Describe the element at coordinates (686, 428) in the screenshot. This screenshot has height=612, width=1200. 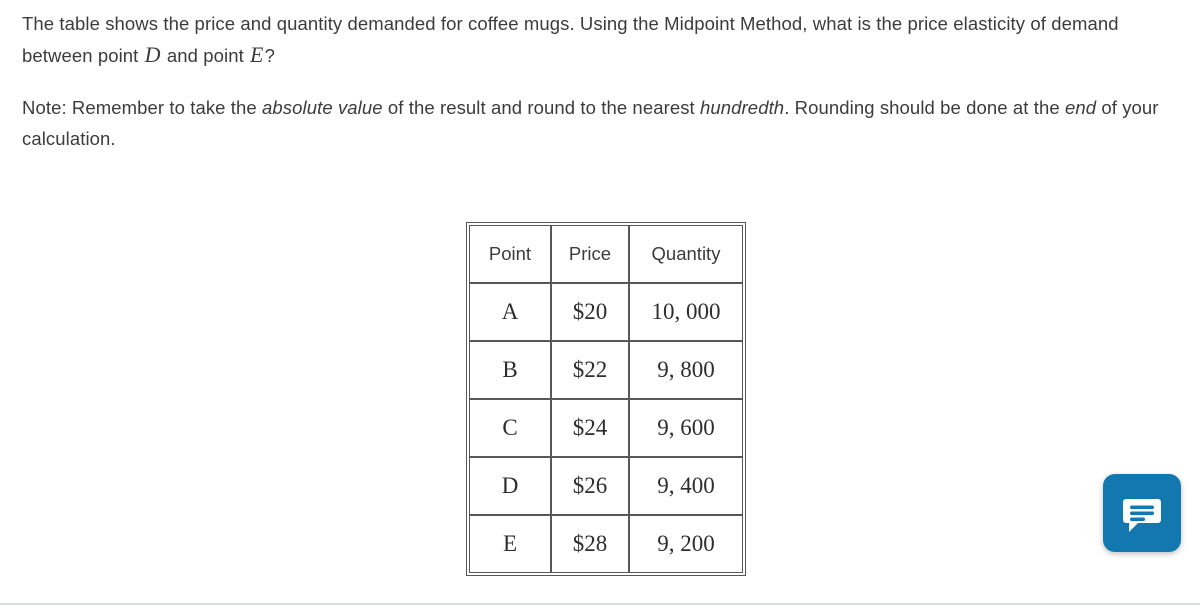
I see `cell-quantity: 9, 600` at that location.